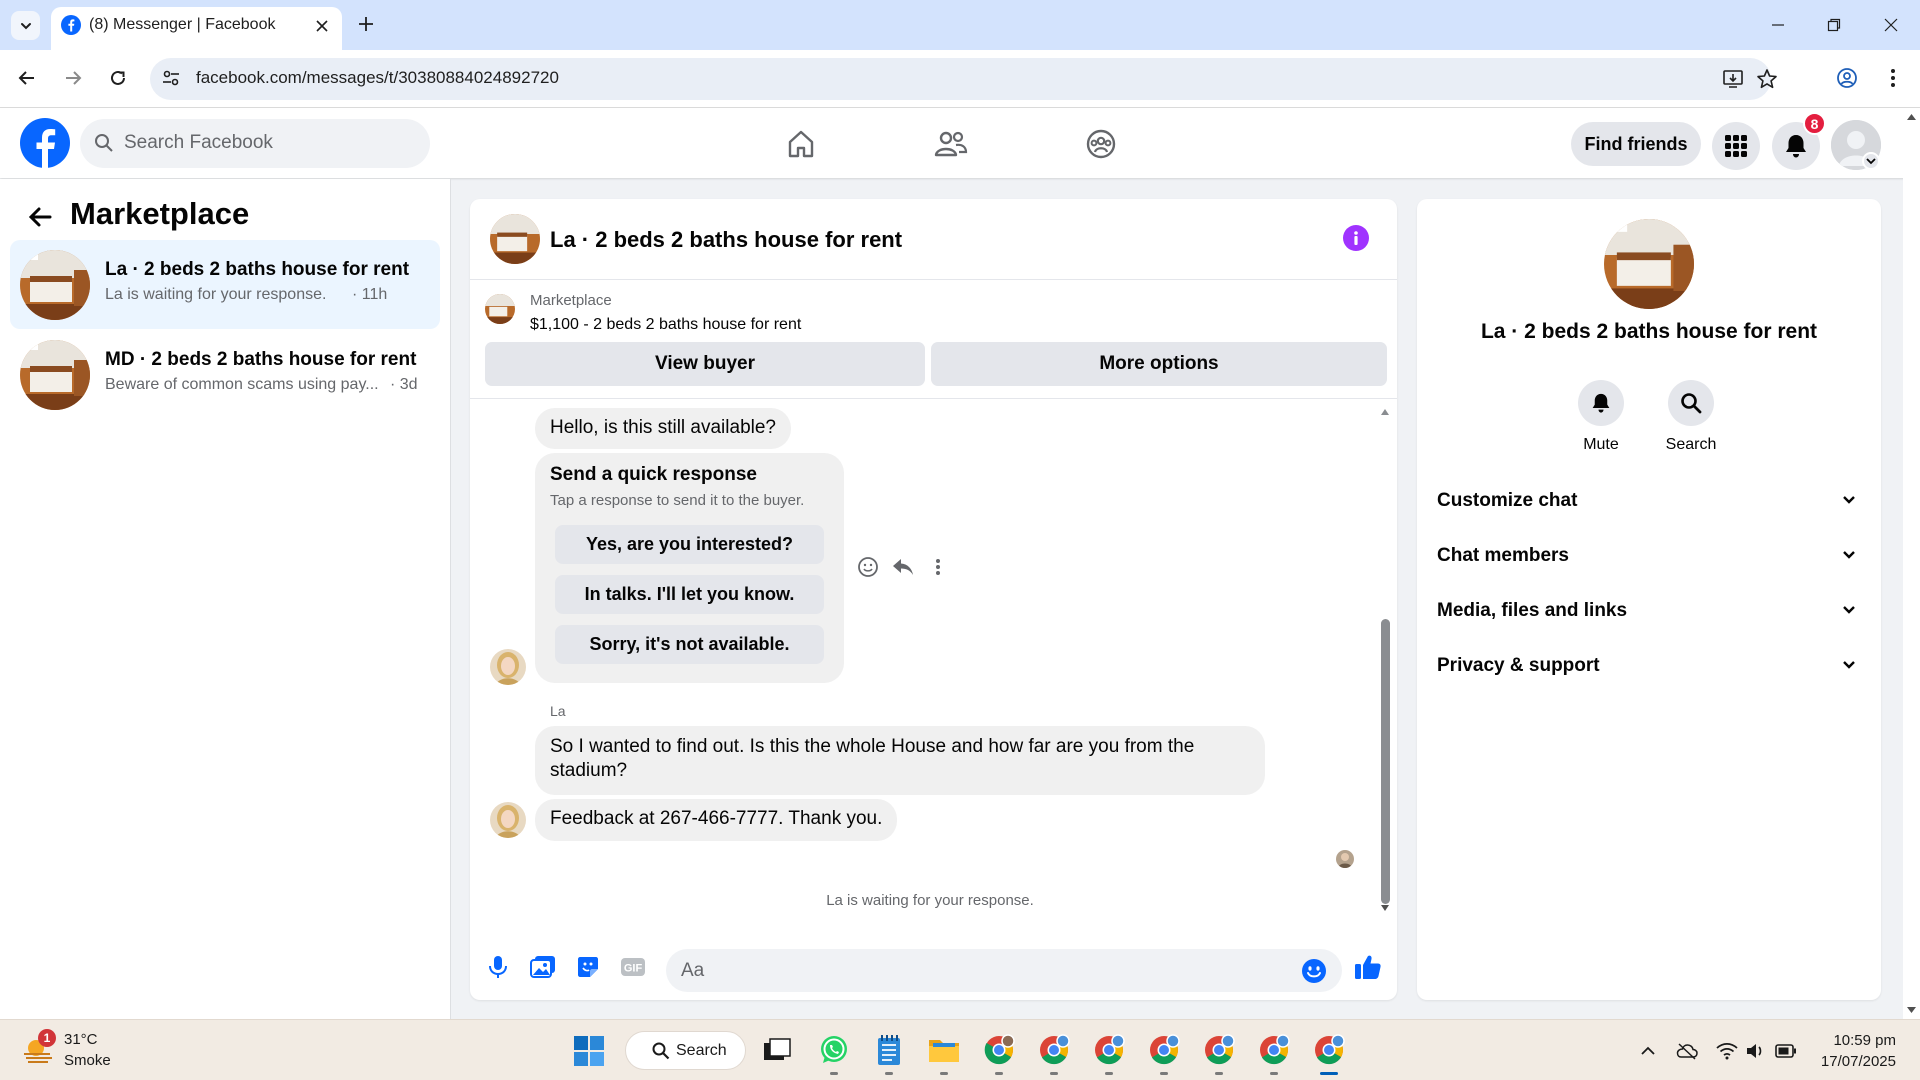  Describe the element at coordinates (705, 364) in the screenshot. I see `view-buyer-button: View buyer` at that location.